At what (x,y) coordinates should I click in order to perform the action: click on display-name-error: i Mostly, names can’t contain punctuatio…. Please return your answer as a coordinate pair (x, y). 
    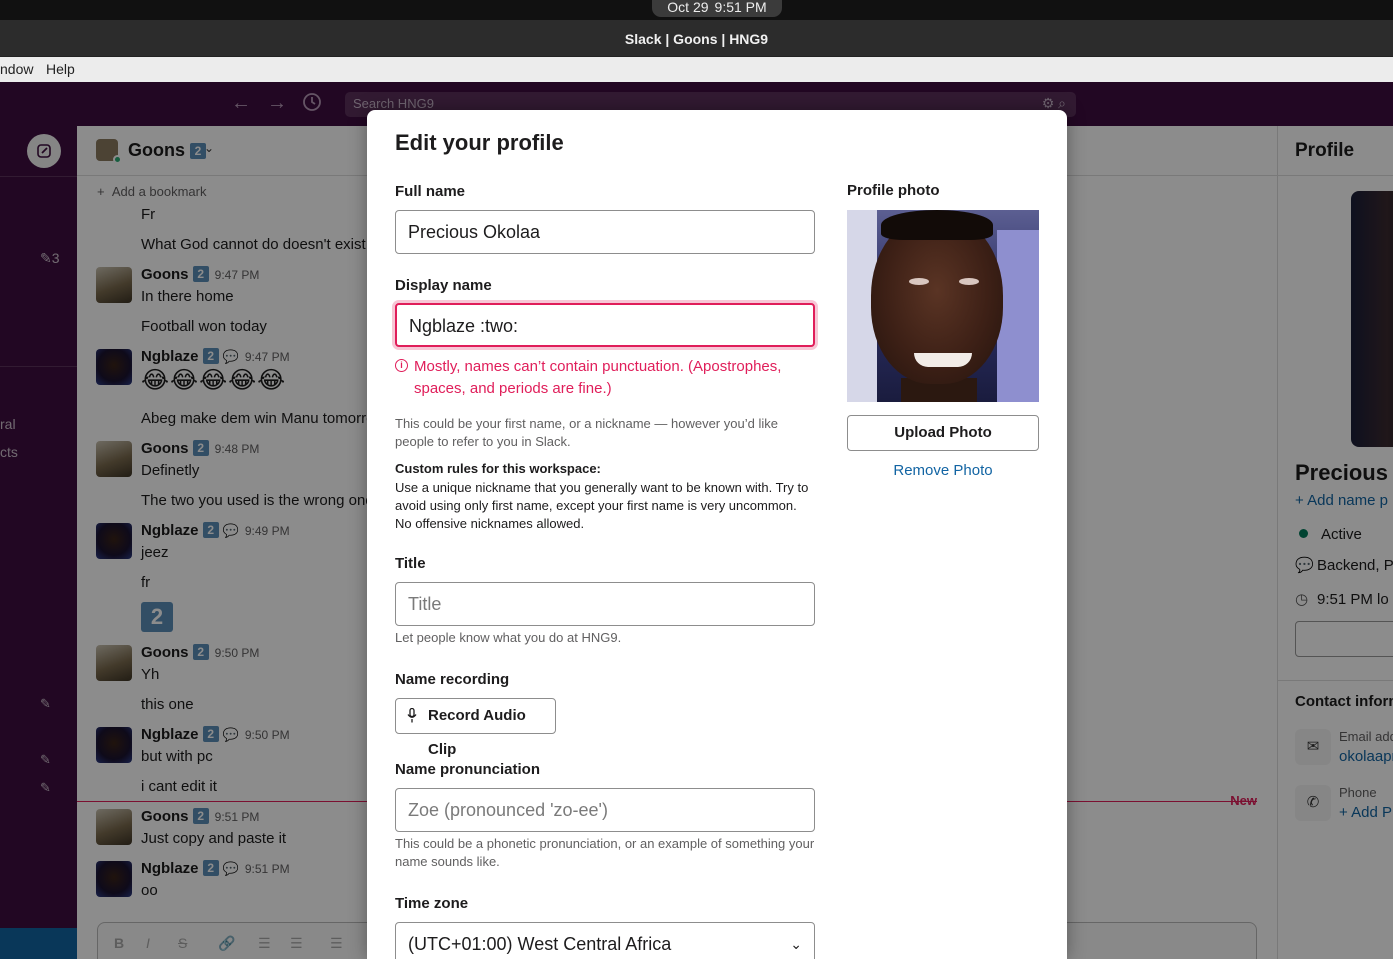
    Looking at the image, I should click on (605, 378).